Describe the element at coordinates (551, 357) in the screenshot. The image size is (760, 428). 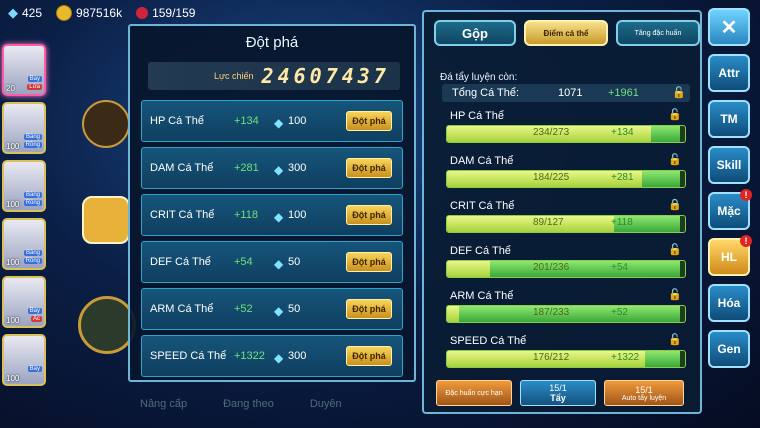
I see `stat-current: 176/212` at that location.